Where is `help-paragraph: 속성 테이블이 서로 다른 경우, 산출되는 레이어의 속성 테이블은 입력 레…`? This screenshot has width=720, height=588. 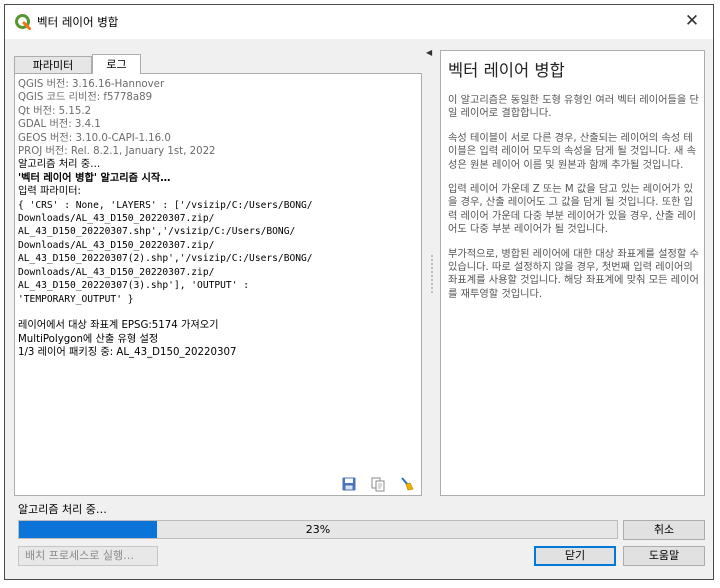 help-paragraph: 속성 테이블이 서로 다른 경우, 산출되는 레이어의 속성 테이블은 입력 레… is located at coordinates (572, 151).